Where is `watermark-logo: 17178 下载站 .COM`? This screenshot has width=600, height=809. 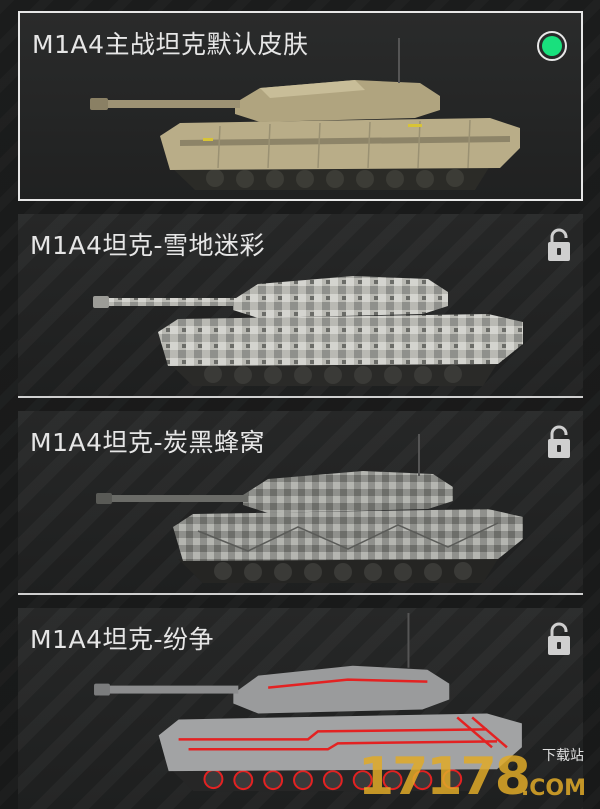 watermark-logo: 17178 下载站 .COM is located at coordinates (473, 774).